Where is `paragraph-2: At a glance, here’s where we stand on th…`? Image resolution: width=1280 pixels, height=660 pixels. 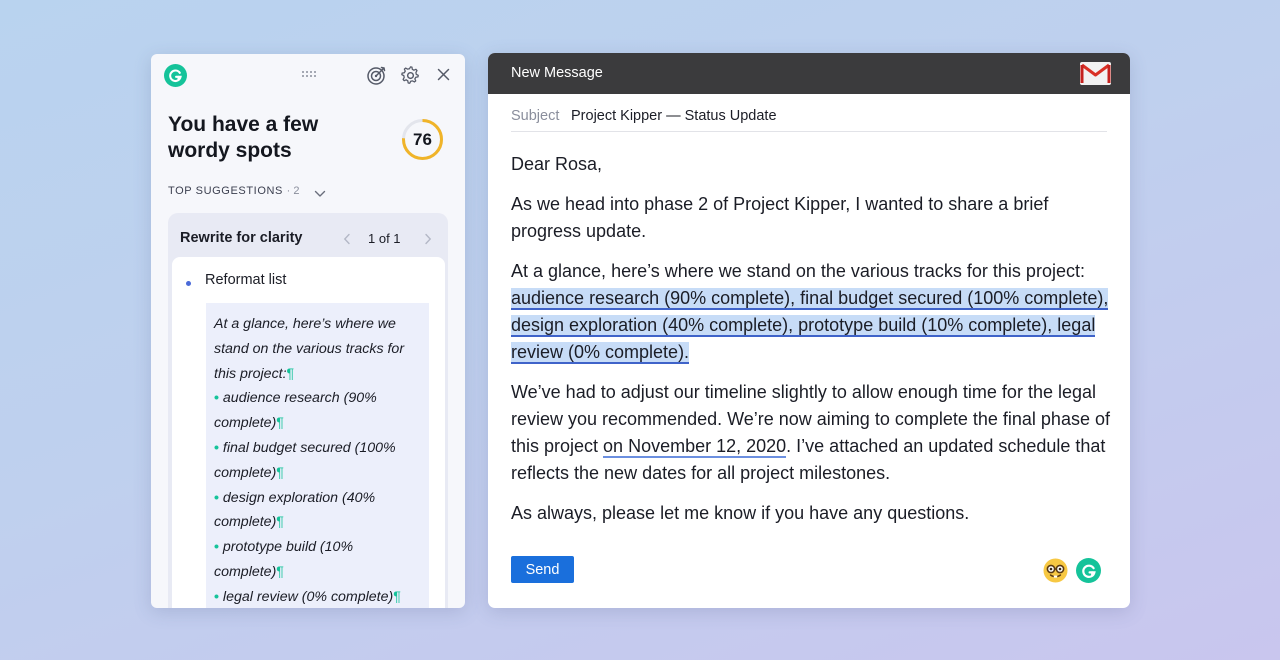
paragraph-2: At a glance, here’s where we stand on th… is located at coordinates (810, 312).